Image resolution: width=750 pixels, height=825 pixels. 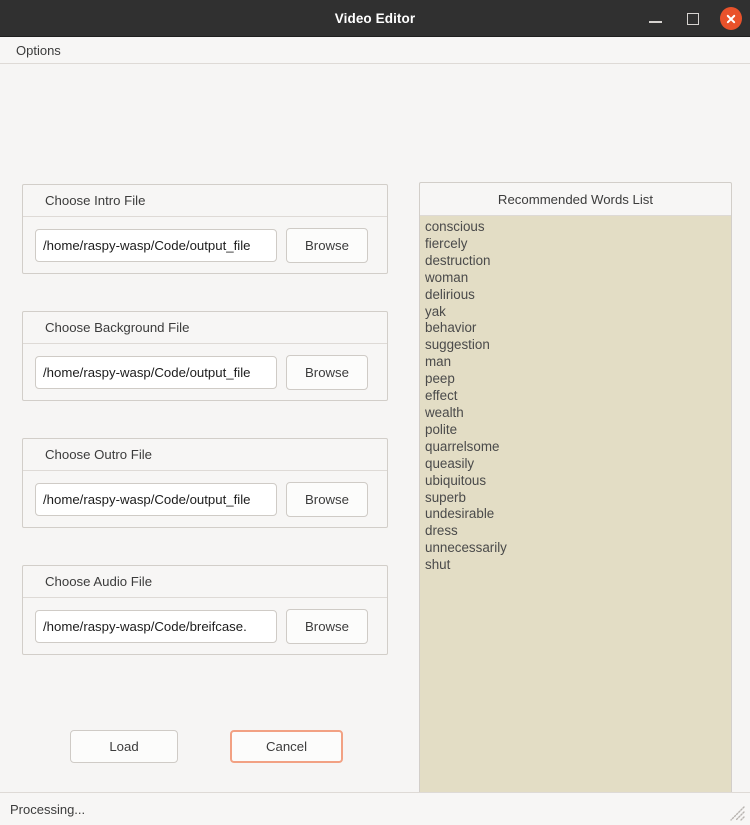 What do you see at coordinates (117, 327) in the screenshot?
I see `group-background-title: Choose Background File` at bounding box center [117, 327].